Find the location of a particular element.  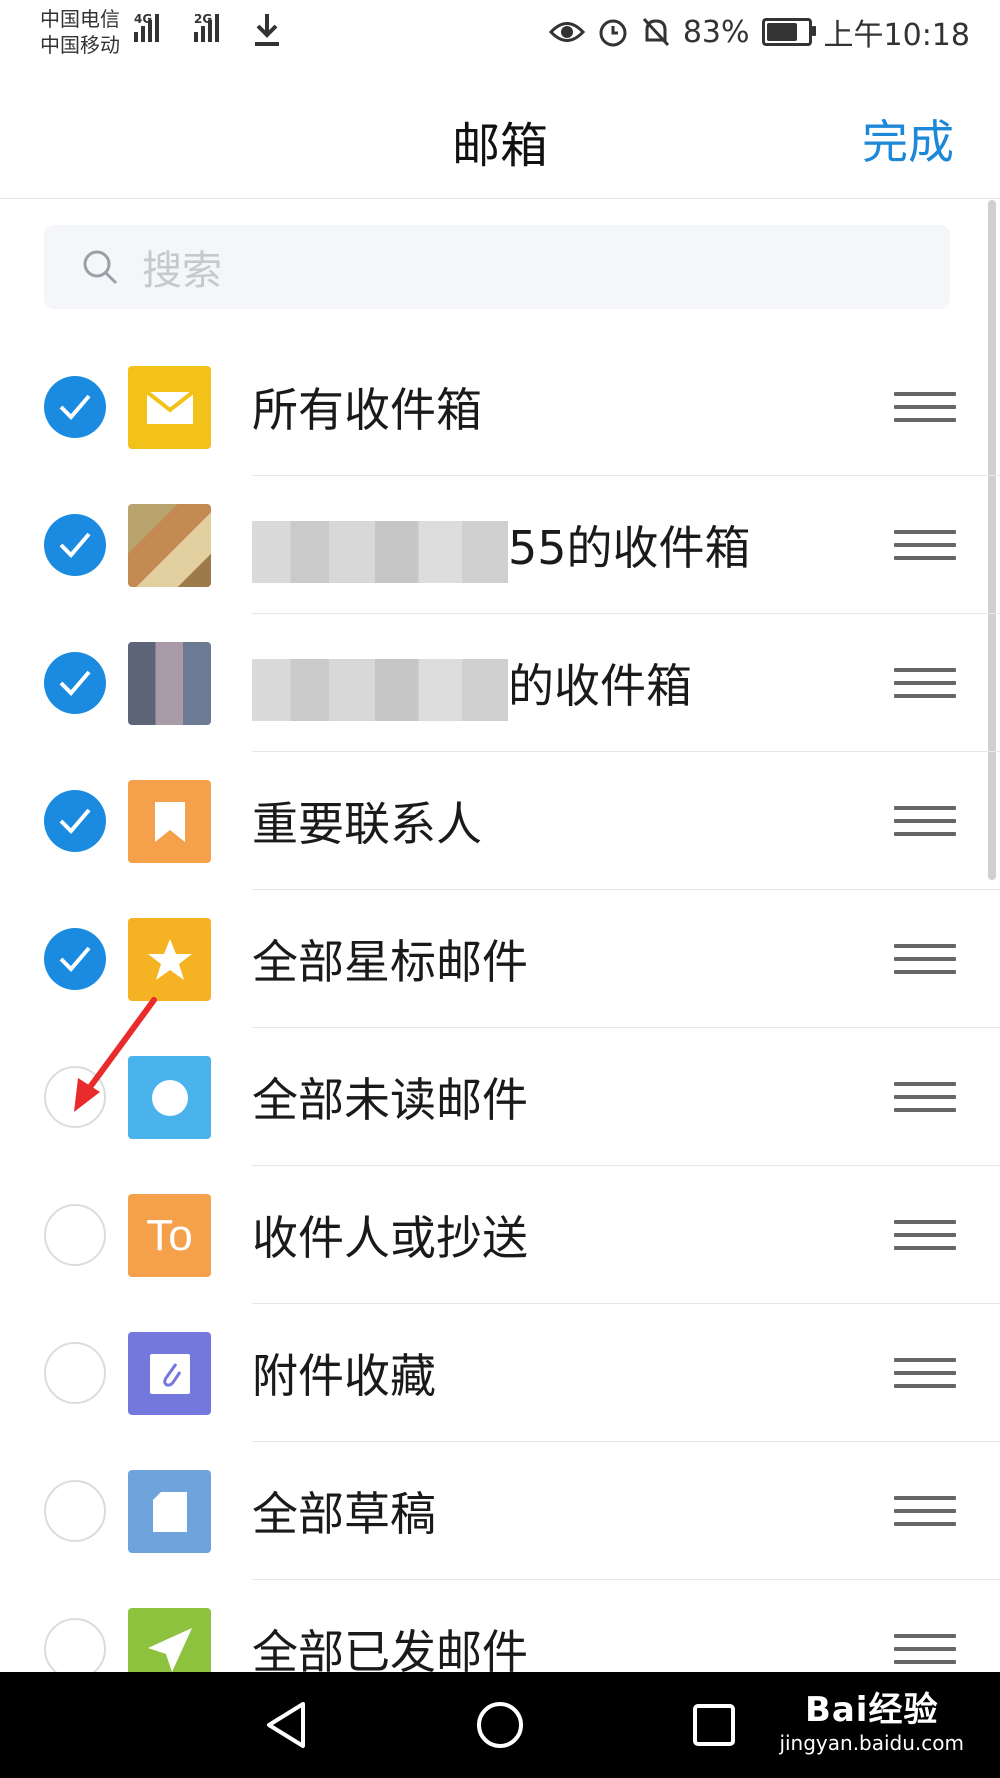

mailbox-row: 全部星标邮件 is located at coordinates (500, 959).